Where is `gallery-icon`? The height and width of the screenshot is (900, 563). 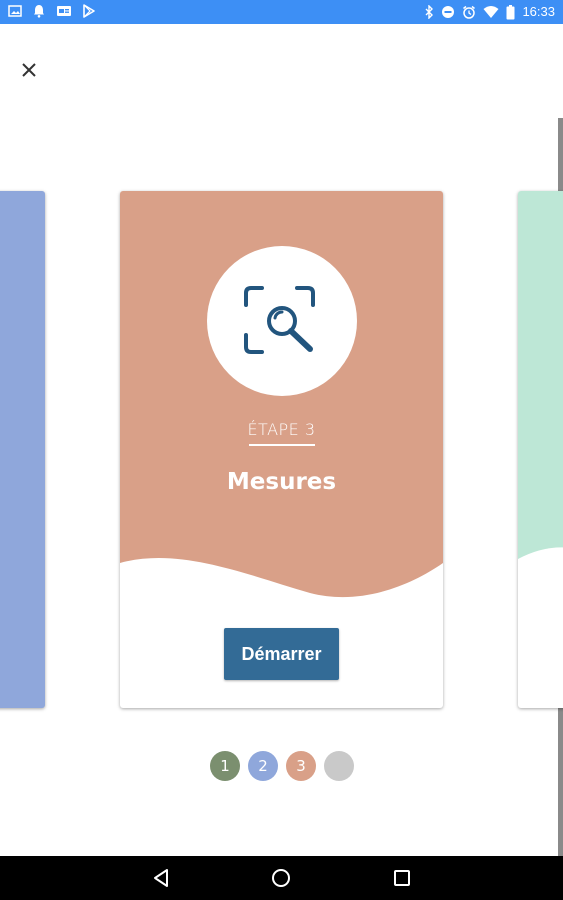 gallery-icon is located at coordinates (15, 11).